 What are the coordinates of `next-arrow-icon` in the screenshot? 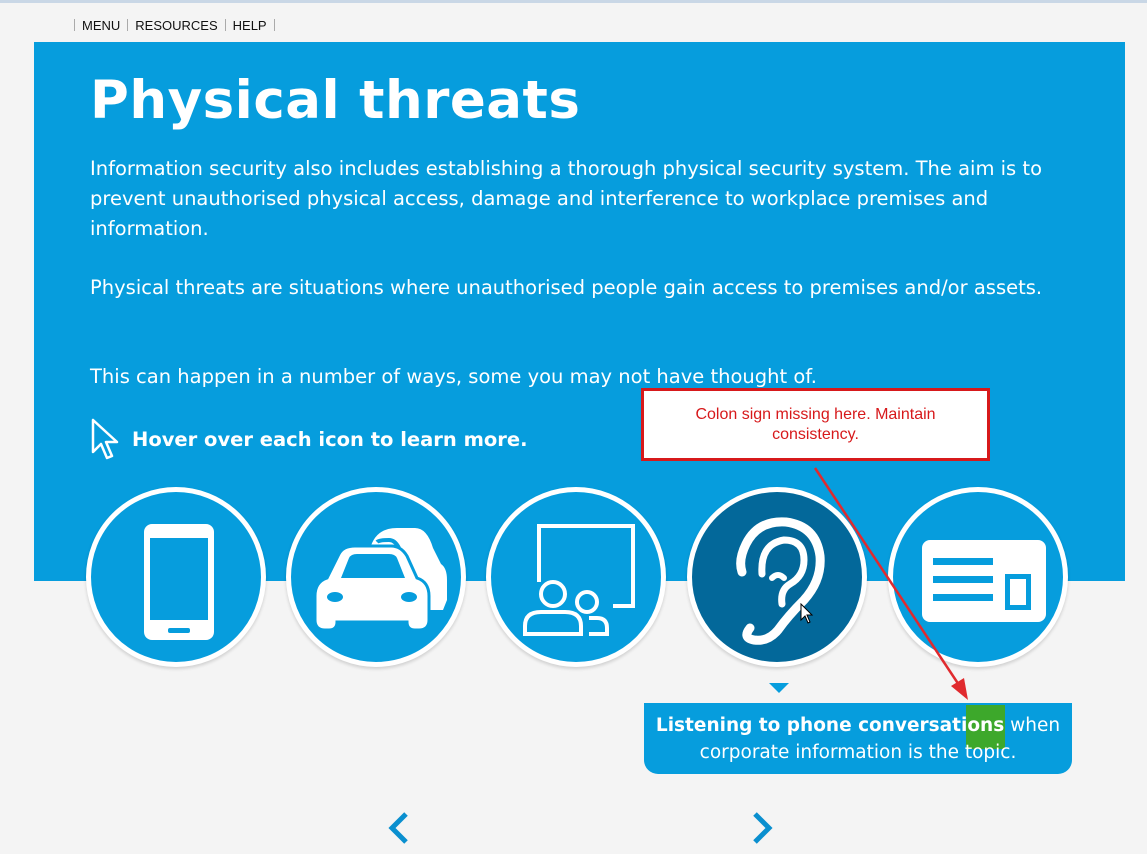 It's located at (762, 828).